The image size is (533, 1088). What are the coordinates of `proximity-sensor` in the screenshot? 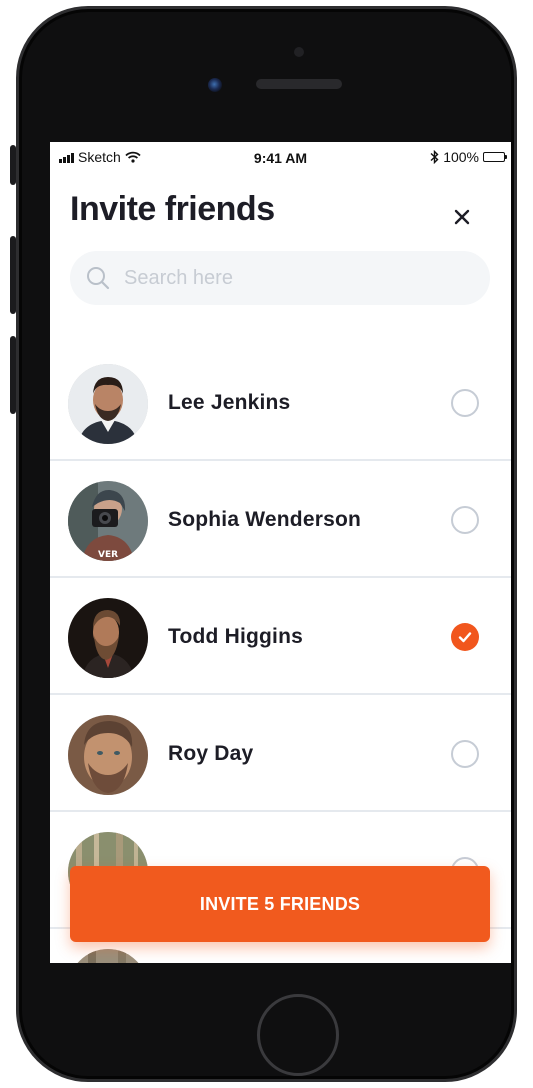 It's located at (299, 52).